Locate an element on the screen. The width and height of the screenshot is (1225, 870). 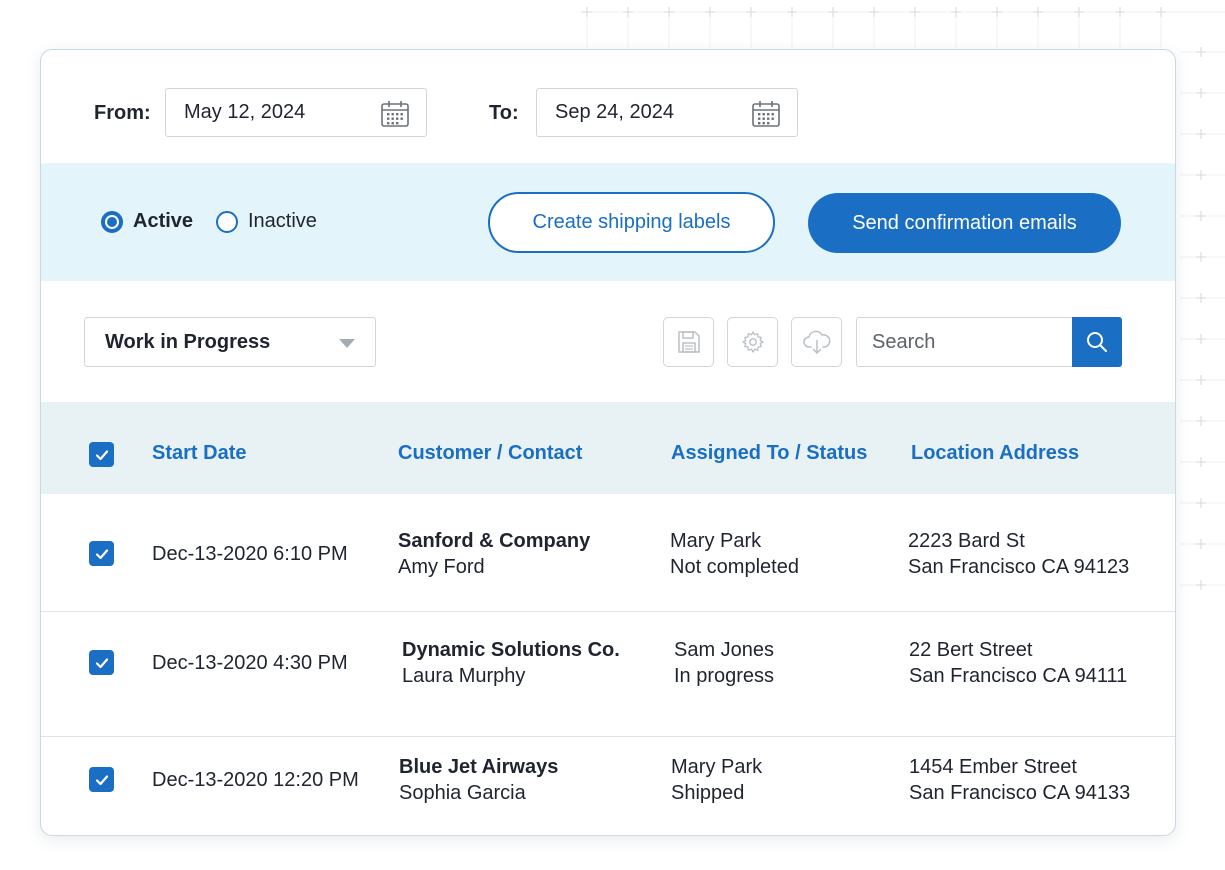
select-all-checkbox is located at coordinates (101, 454).